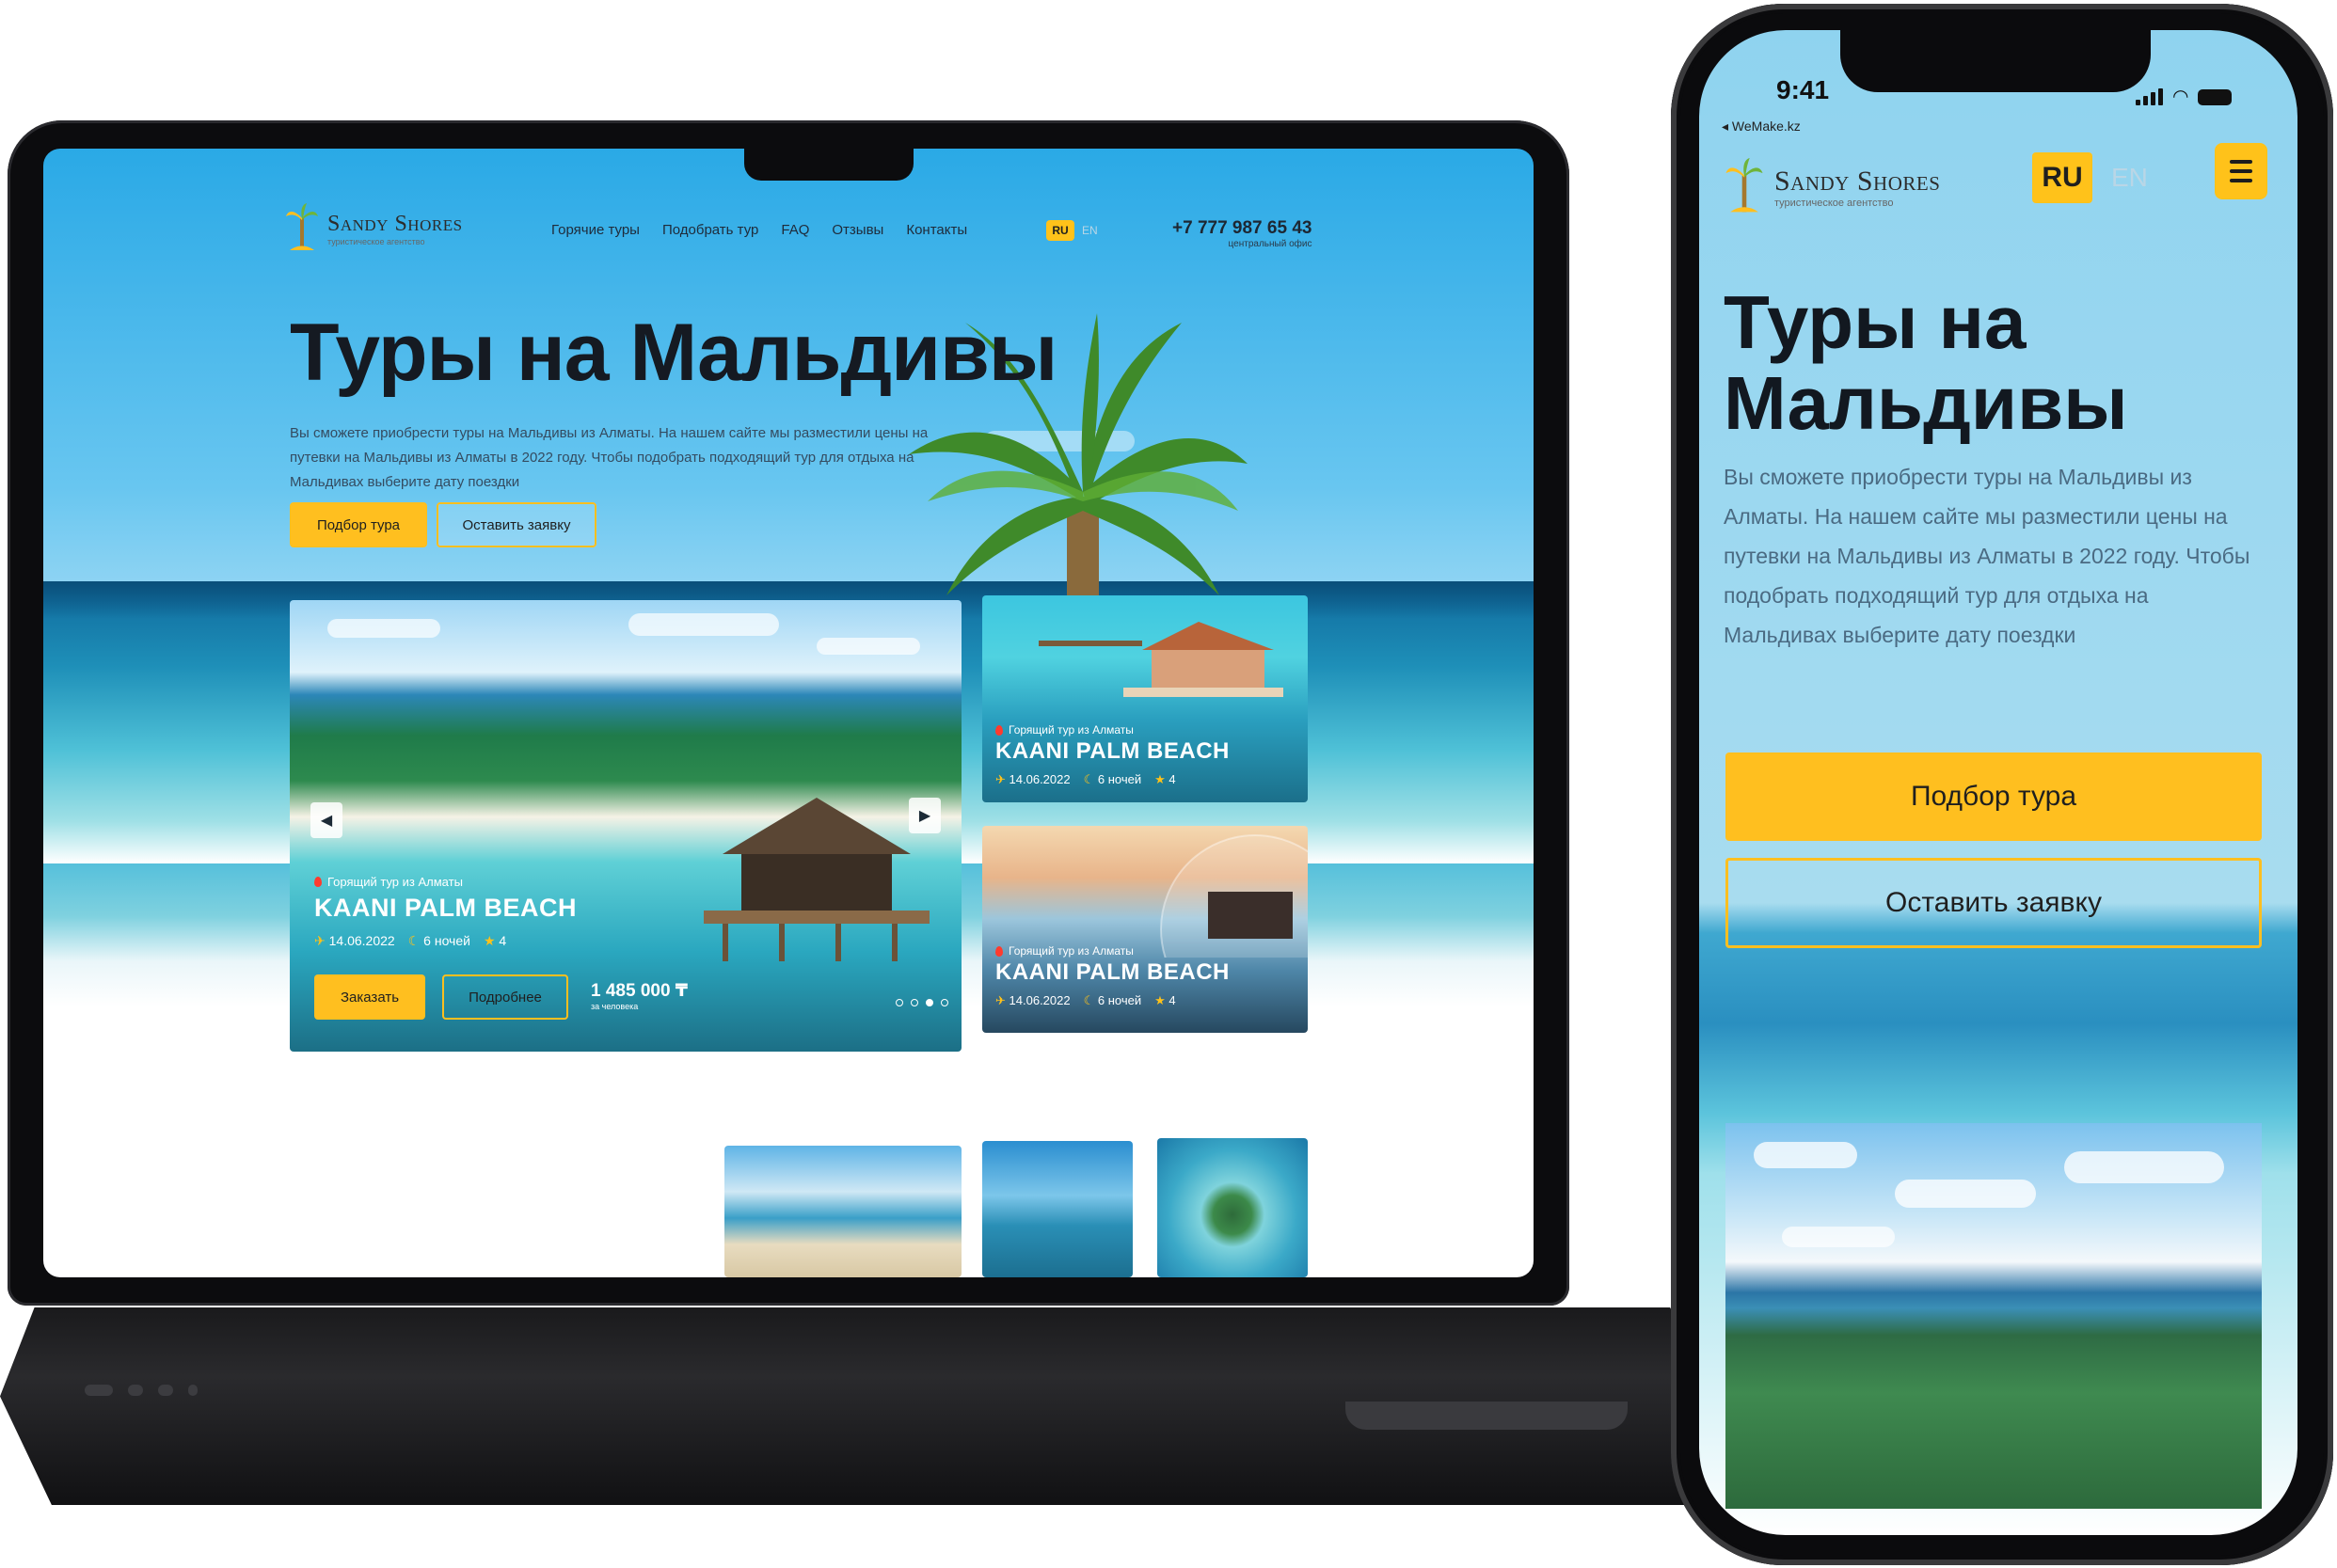 This screenshot has width=2337, height=1568. What do you see at coordinates (1089, 1000) in the screenshot?
I see `moon-icon: ☾` at bounding box center [1089, 1000].